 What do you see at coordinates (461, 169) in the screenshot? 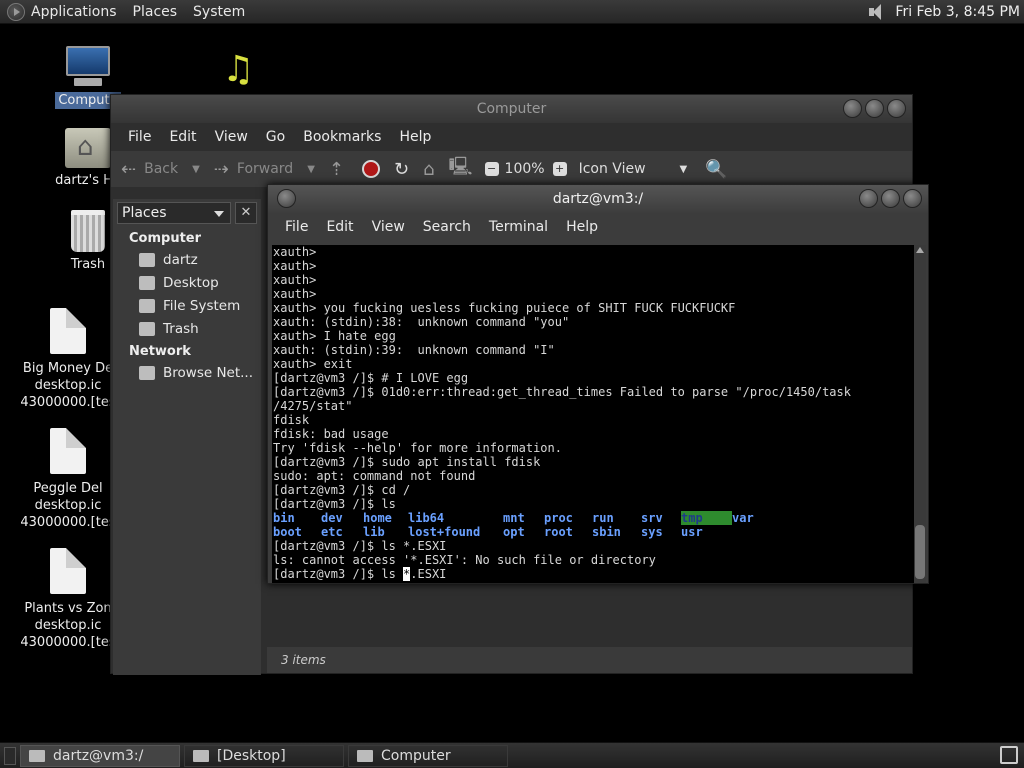
I see `computer-small-icon: 🖳` at bounding box center [461, 169].